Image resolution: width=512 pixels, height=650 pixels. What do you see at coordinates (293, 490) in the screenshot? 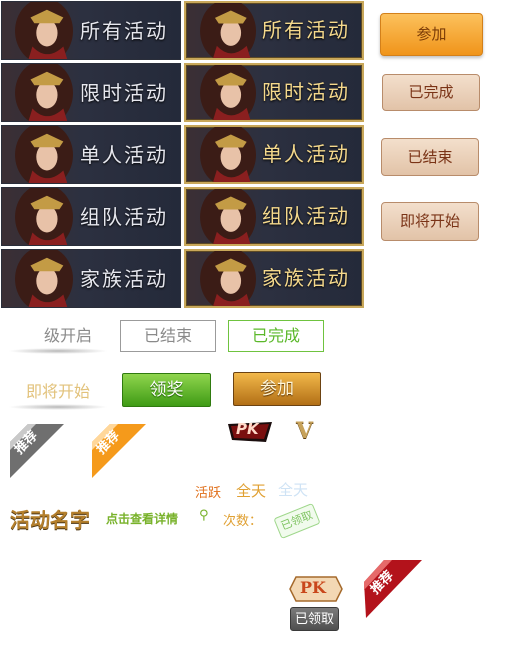
I see `all-day-faint-label: 全天` at bounding box center [293, 490].